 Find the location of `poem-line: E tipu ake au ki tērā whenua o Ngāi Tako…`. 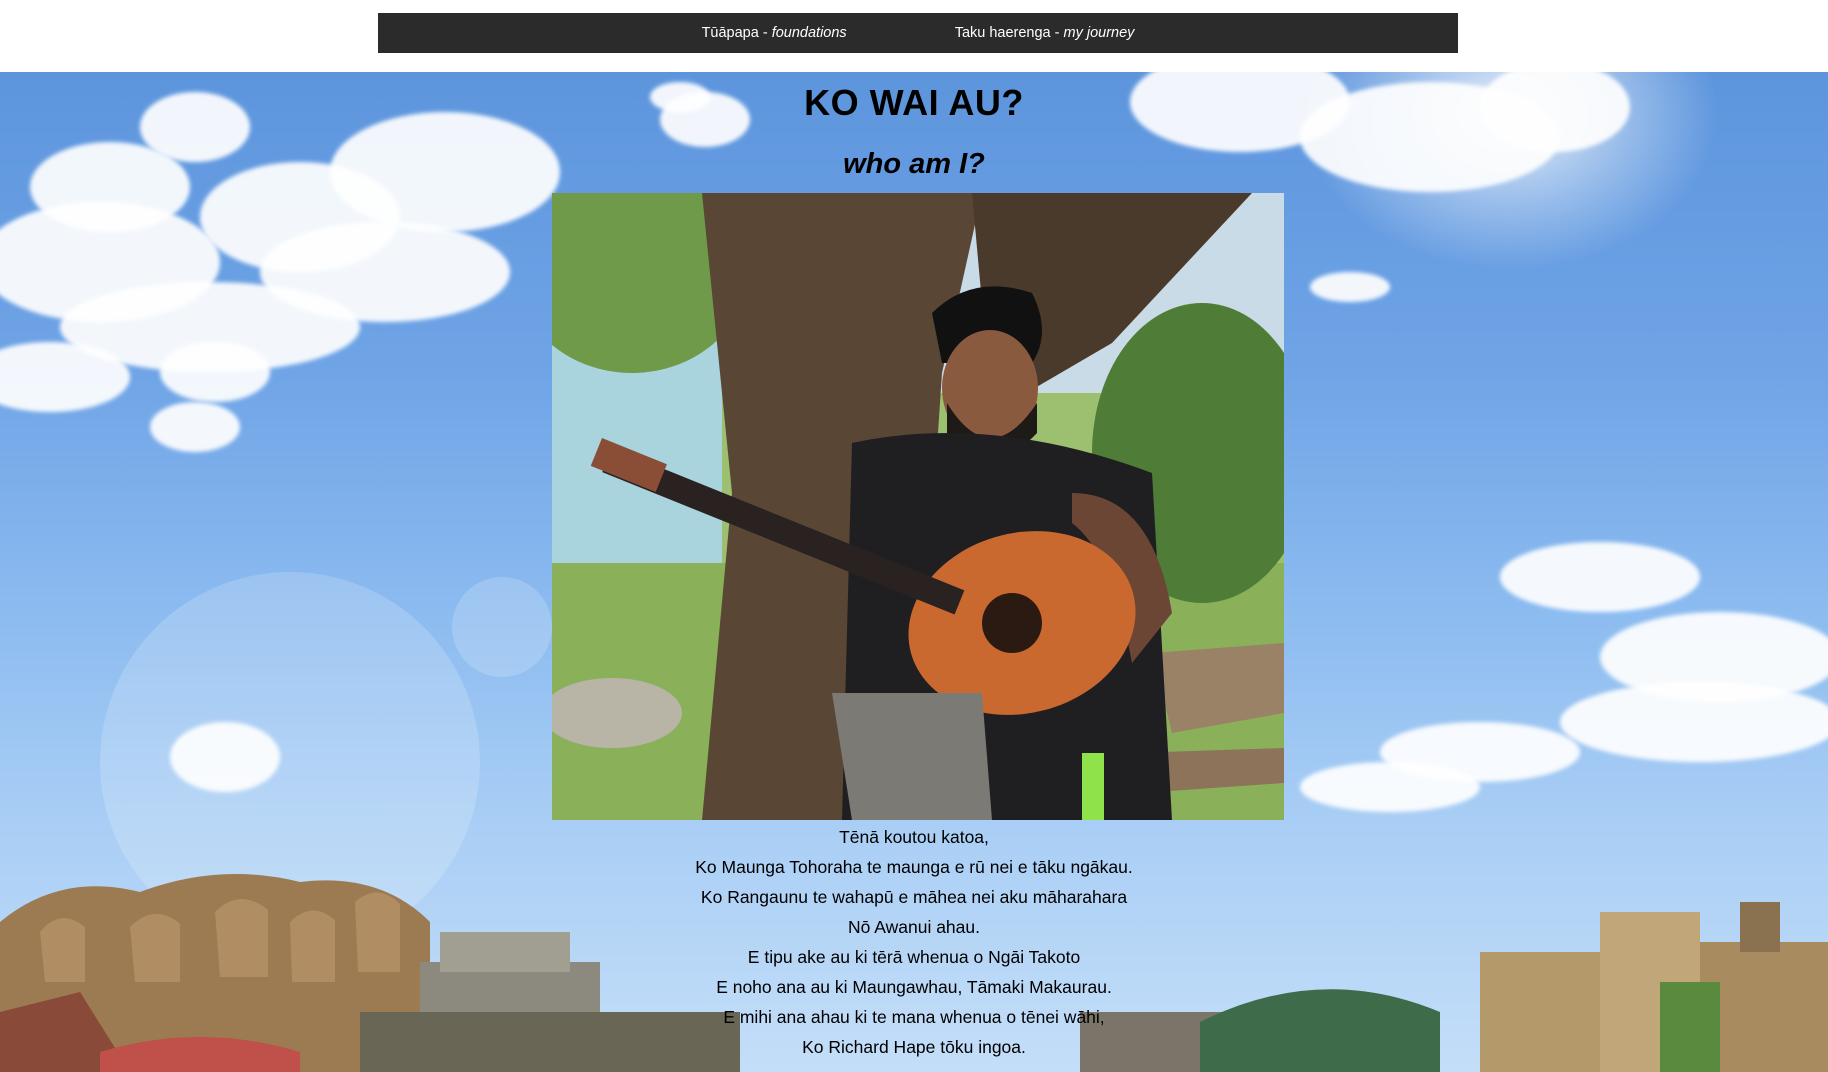

poem-line: E tipu ake au ki tērā whenua o Ngāi Tako… is located at coordinates (914, 957).